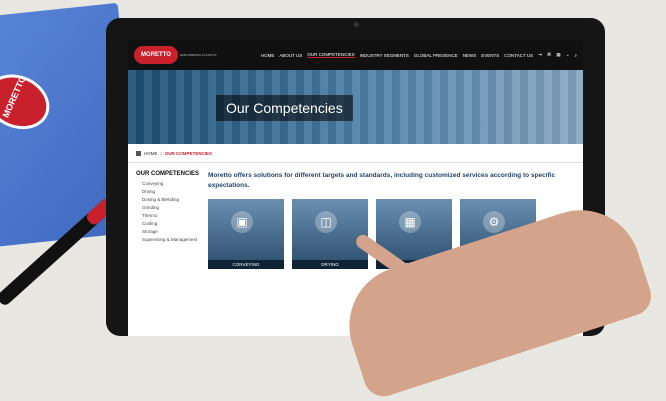  Describe the element at coordinates (156, 55) in the screenshot. I see `moretto-logo: MORETTO` at that location.